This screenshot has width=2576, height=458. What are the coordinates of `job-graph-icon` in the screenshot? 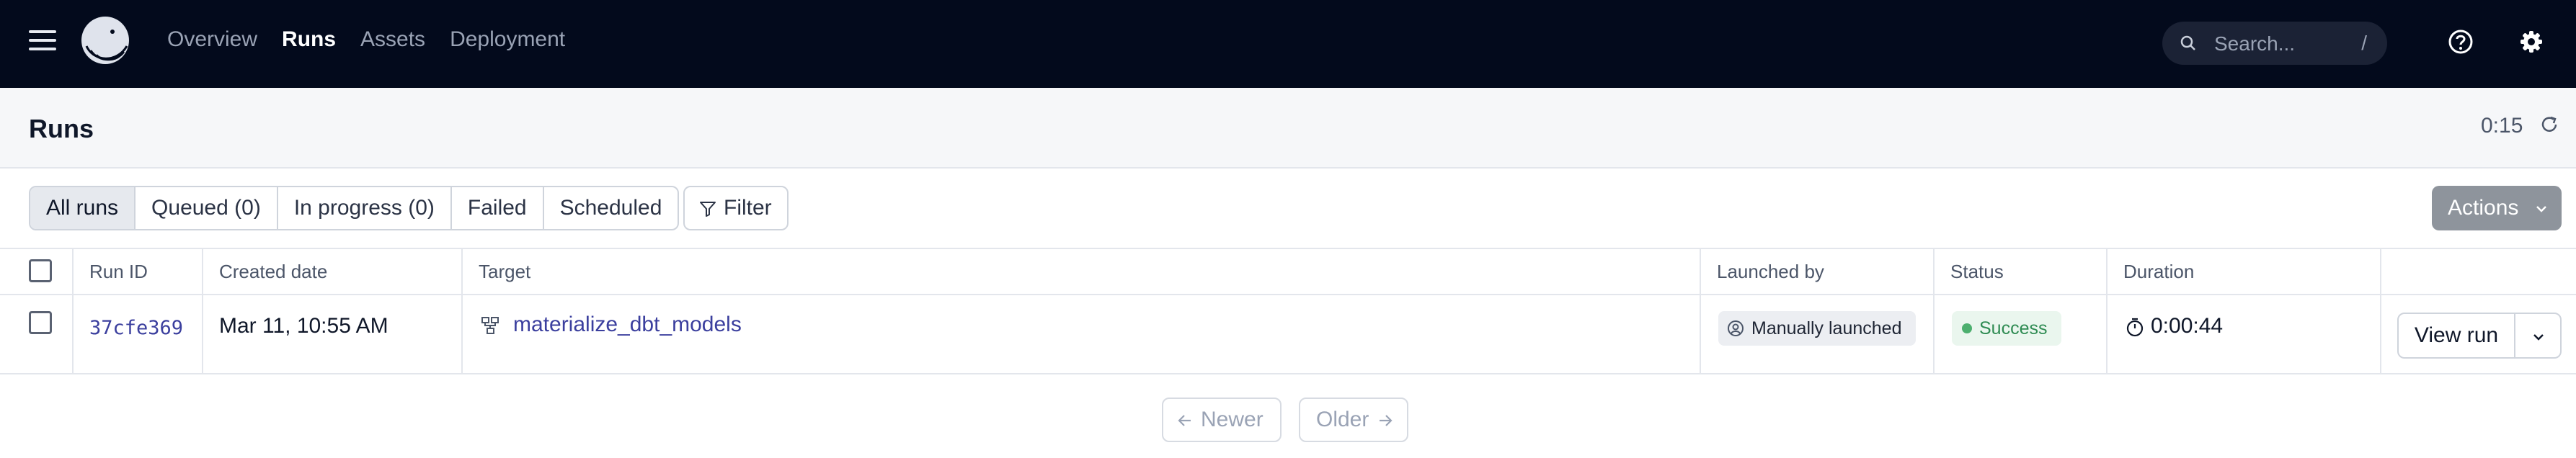 It's located at (490, 325).